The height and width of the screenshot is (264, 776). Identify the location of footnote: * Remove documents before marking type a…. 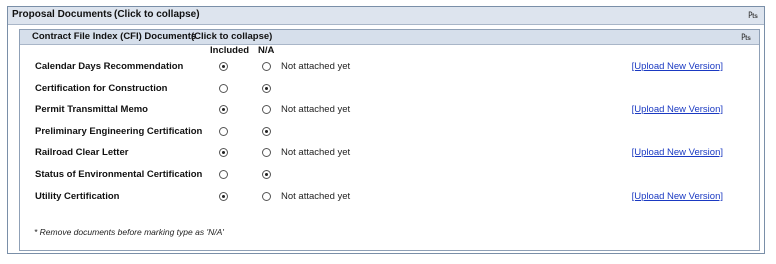
(129, 232).